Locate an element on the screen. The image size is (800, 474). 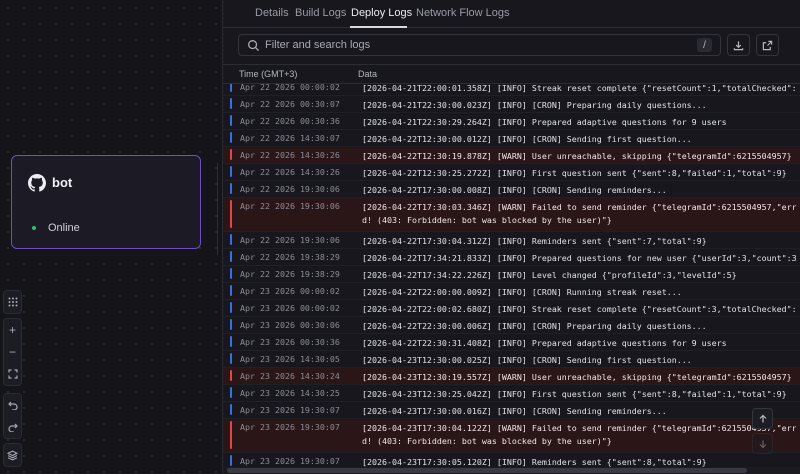
active-tab-indicator is located at coordinates (378, 27).